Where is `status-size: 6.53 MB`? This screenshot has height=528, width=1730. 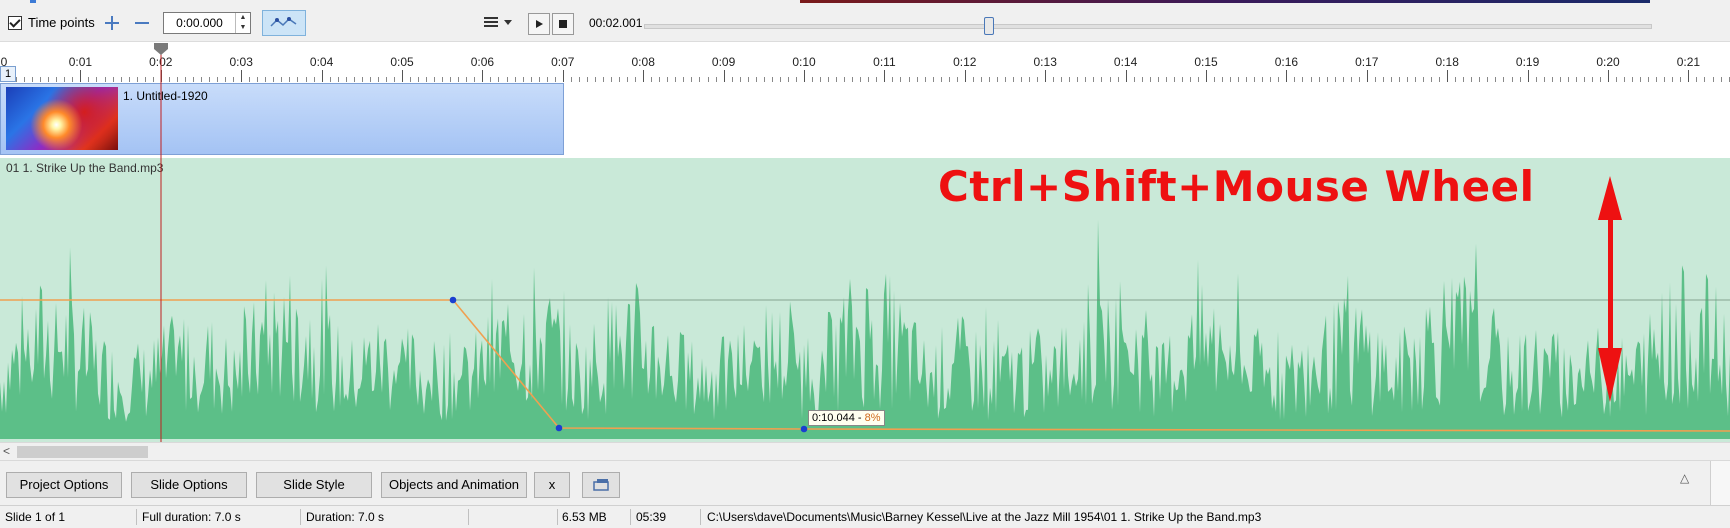
status-size: 6.53 MB is located at coordinates (584, 517).